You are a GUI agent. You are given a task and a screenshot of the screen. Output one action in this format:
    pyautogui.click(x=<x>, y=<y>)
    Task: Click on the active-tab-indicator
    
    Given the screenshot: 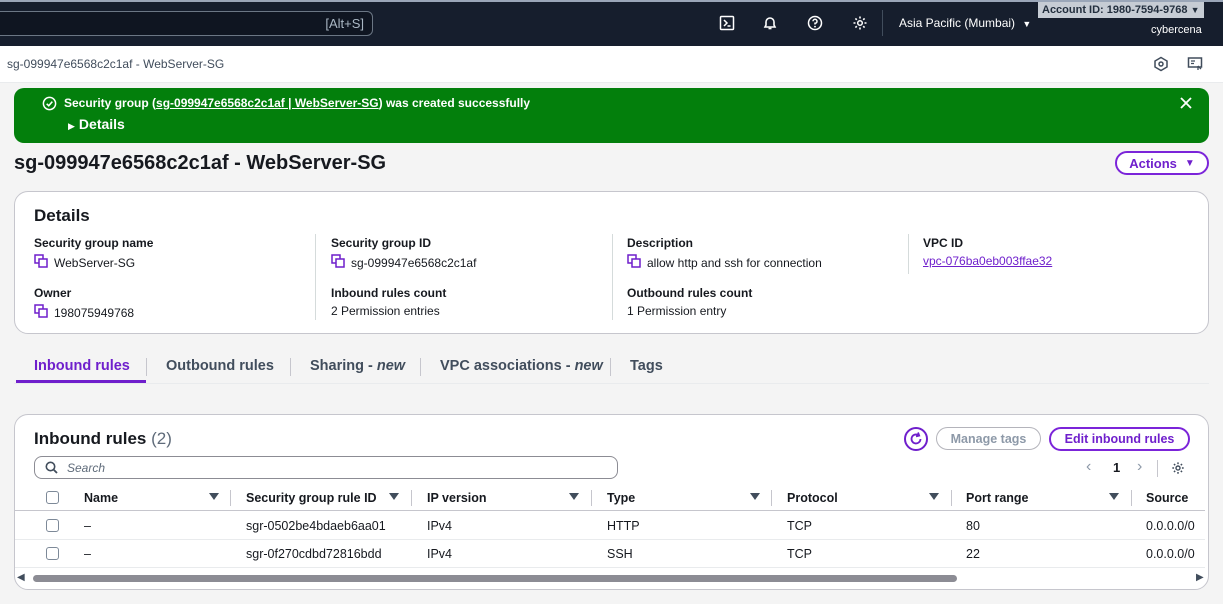 What is the action you would take?
    pyautogui.click(x=81, y=381)
    